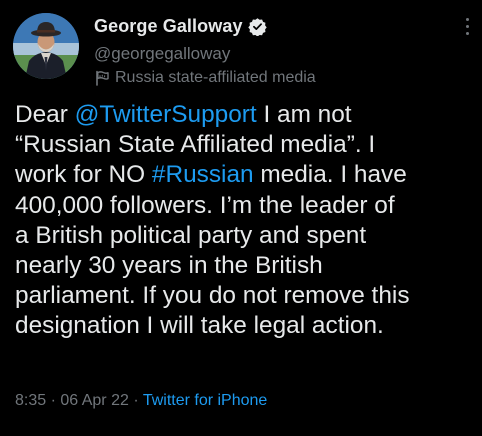  Describe the element at coordinates (205, 205) in the screenshot. I see `tweet-text-segment: 400,000 followers. I’m the leader of` at that location.